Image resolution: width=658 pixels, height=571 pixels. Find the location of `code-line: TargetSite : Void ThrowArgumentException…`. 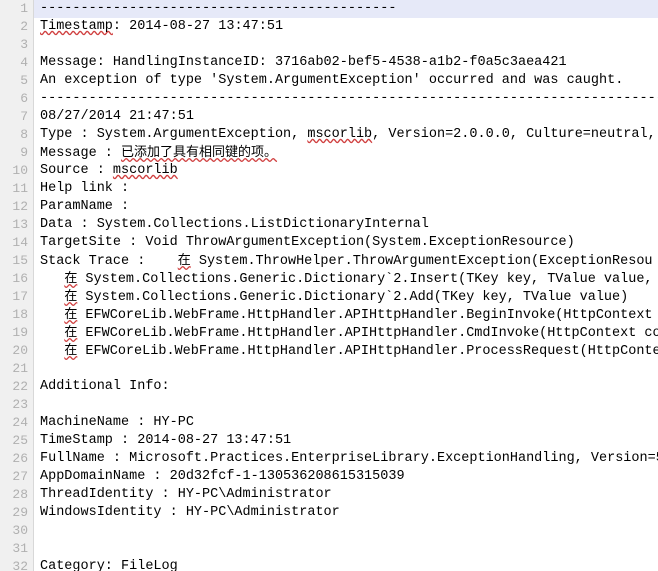

code-line: TargetSite : Void ThrowArgumentException… is located at coordinates (349, 243).